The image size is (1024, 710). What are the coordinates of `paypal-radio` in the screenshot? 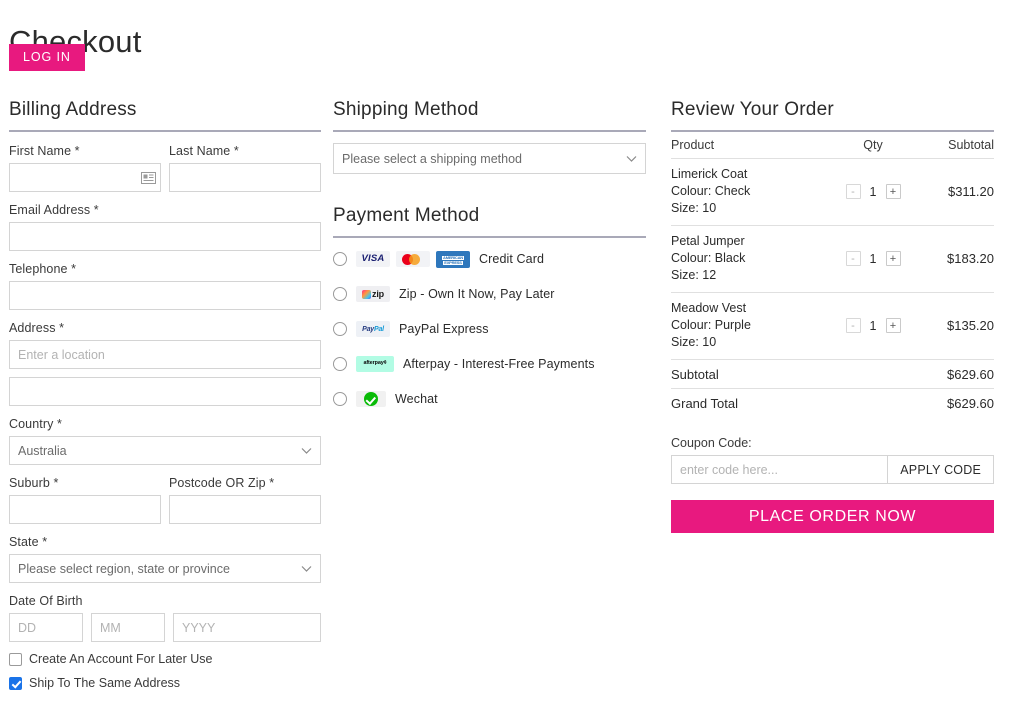 It's located at (340, 329).